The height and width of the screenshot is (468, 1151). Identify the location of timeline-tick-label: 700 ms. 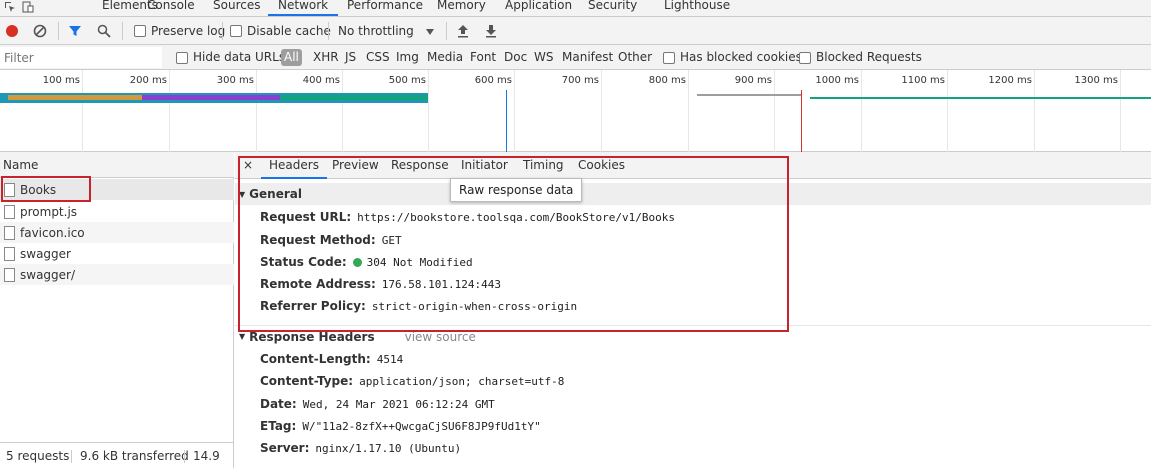
(580, 80).